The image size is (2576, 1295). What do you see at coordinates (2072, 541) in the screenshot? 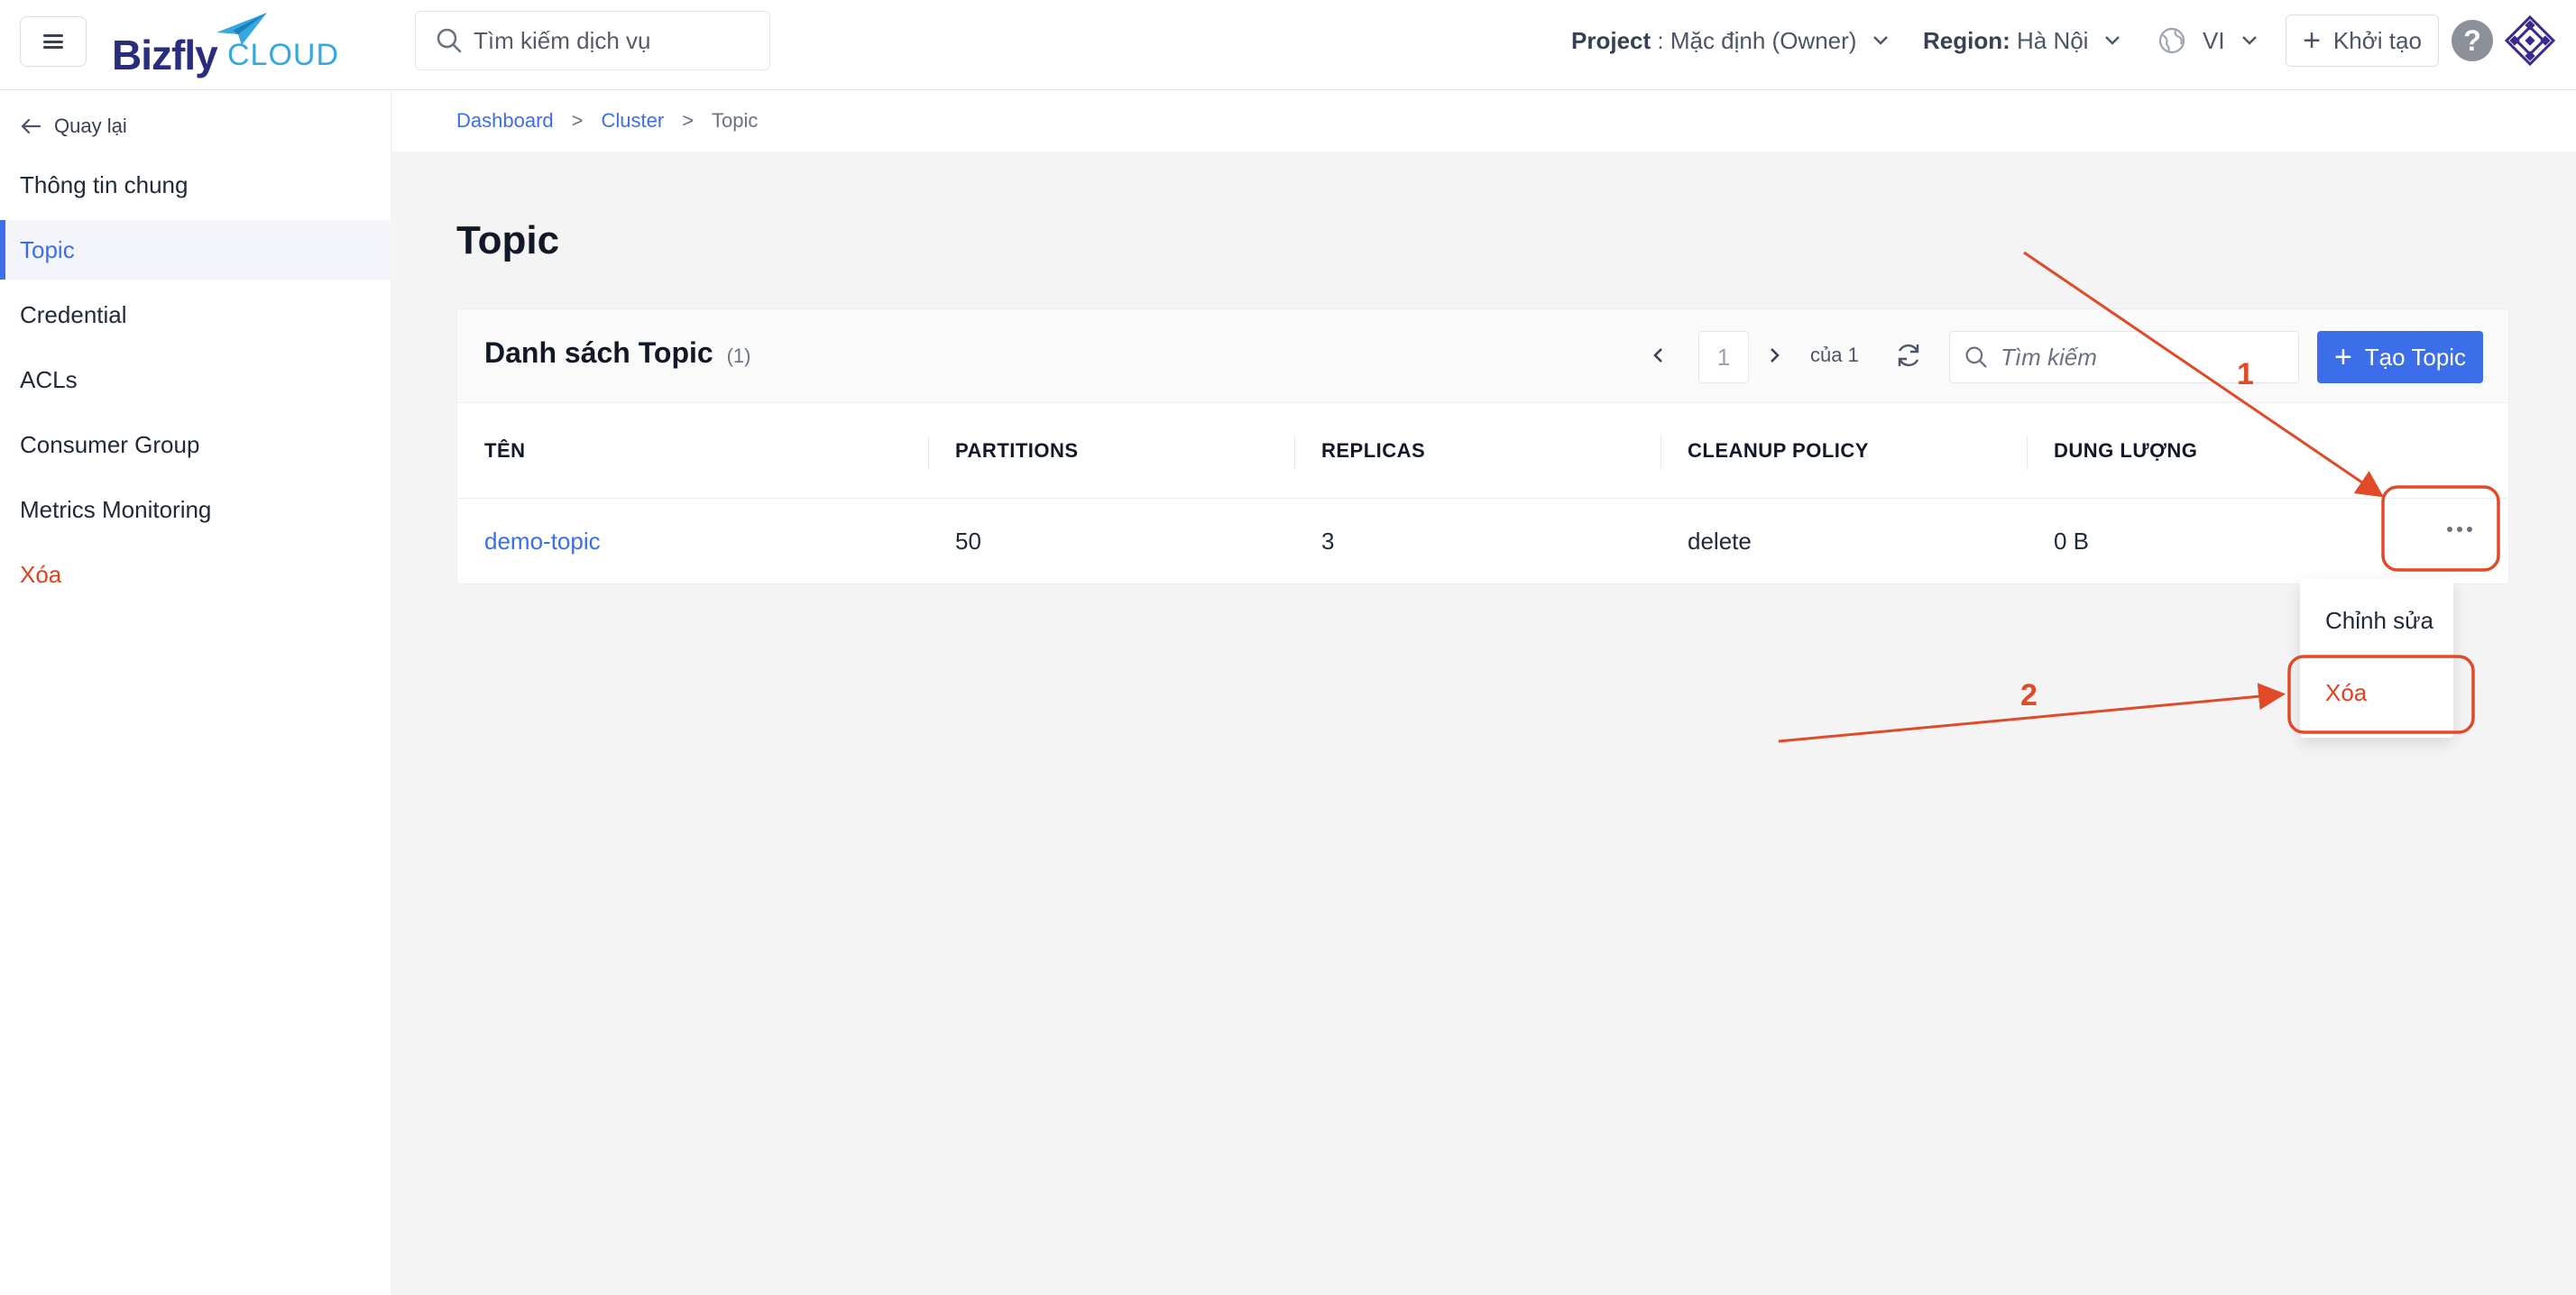
I see `topic-storage: 0 B` at bounding box center [2072, 541].